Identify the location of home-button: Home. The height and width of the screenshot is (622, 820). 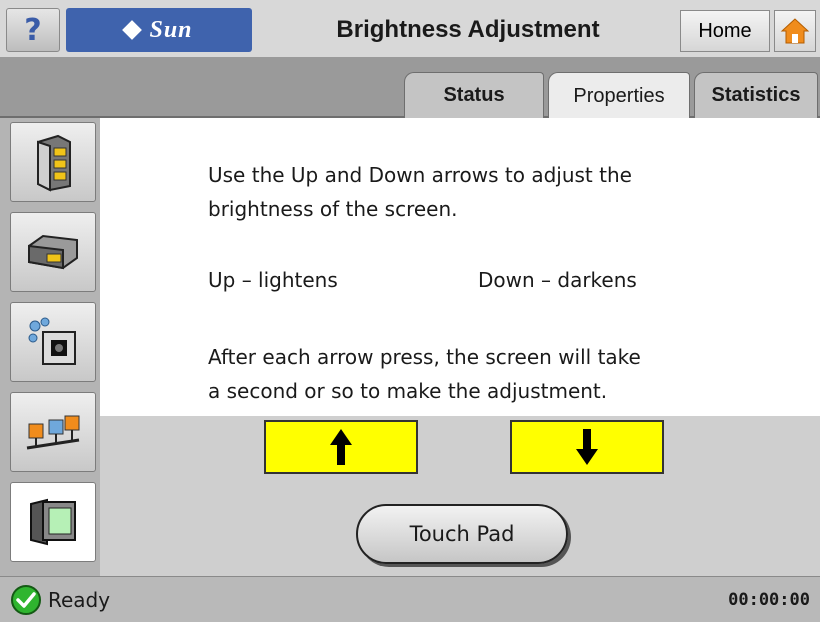
(725, 31).